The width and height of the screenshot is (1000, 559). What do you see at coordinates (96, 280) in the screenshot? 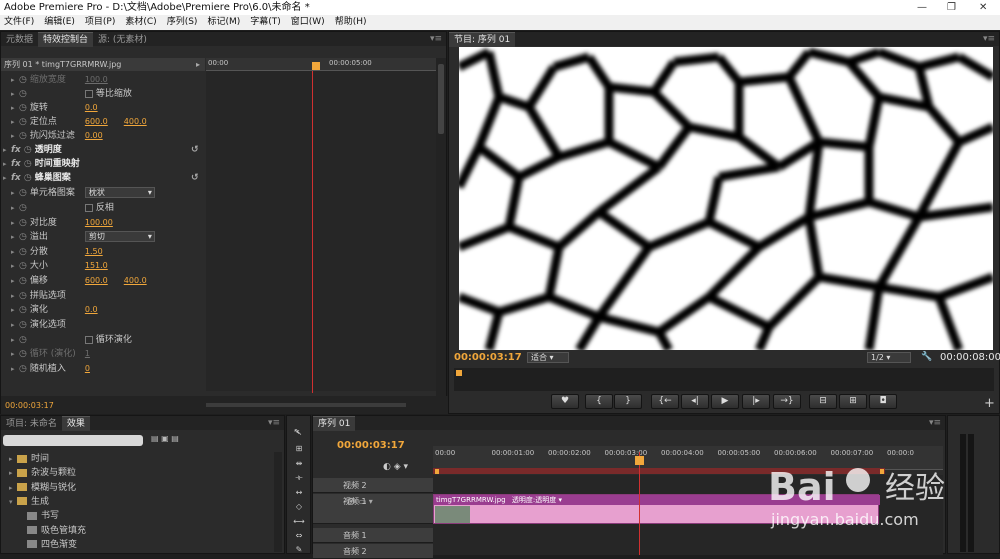
I see `effect-value: 600.0` at bounding box center [96, 280].